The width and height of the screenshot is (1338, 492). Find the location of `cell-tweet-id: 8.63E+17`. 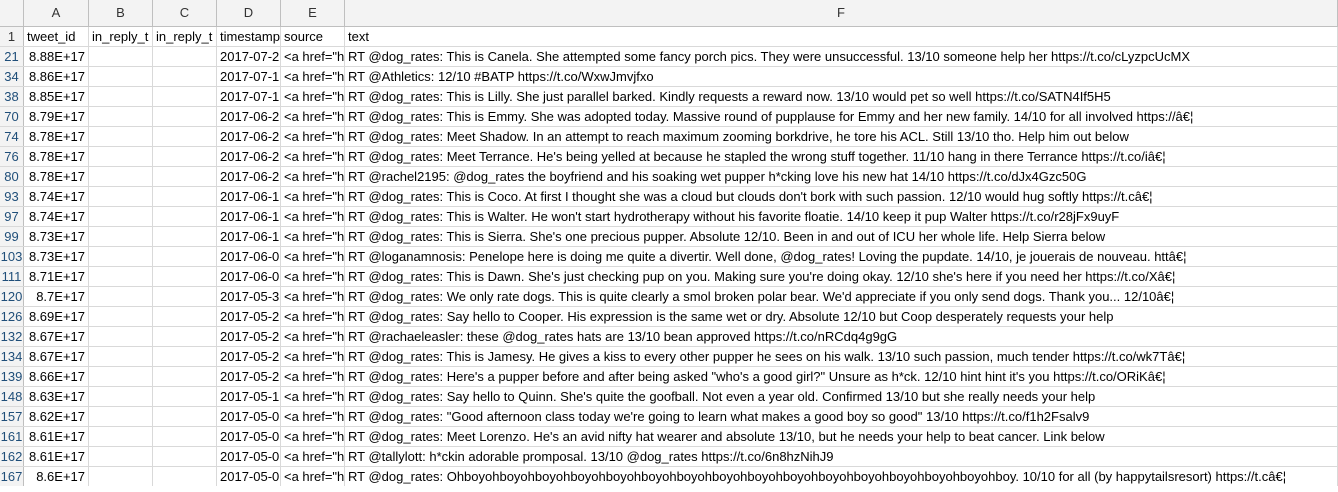

cell-tweet-id: 8.63E+17 is located at coordinates (56, 396).